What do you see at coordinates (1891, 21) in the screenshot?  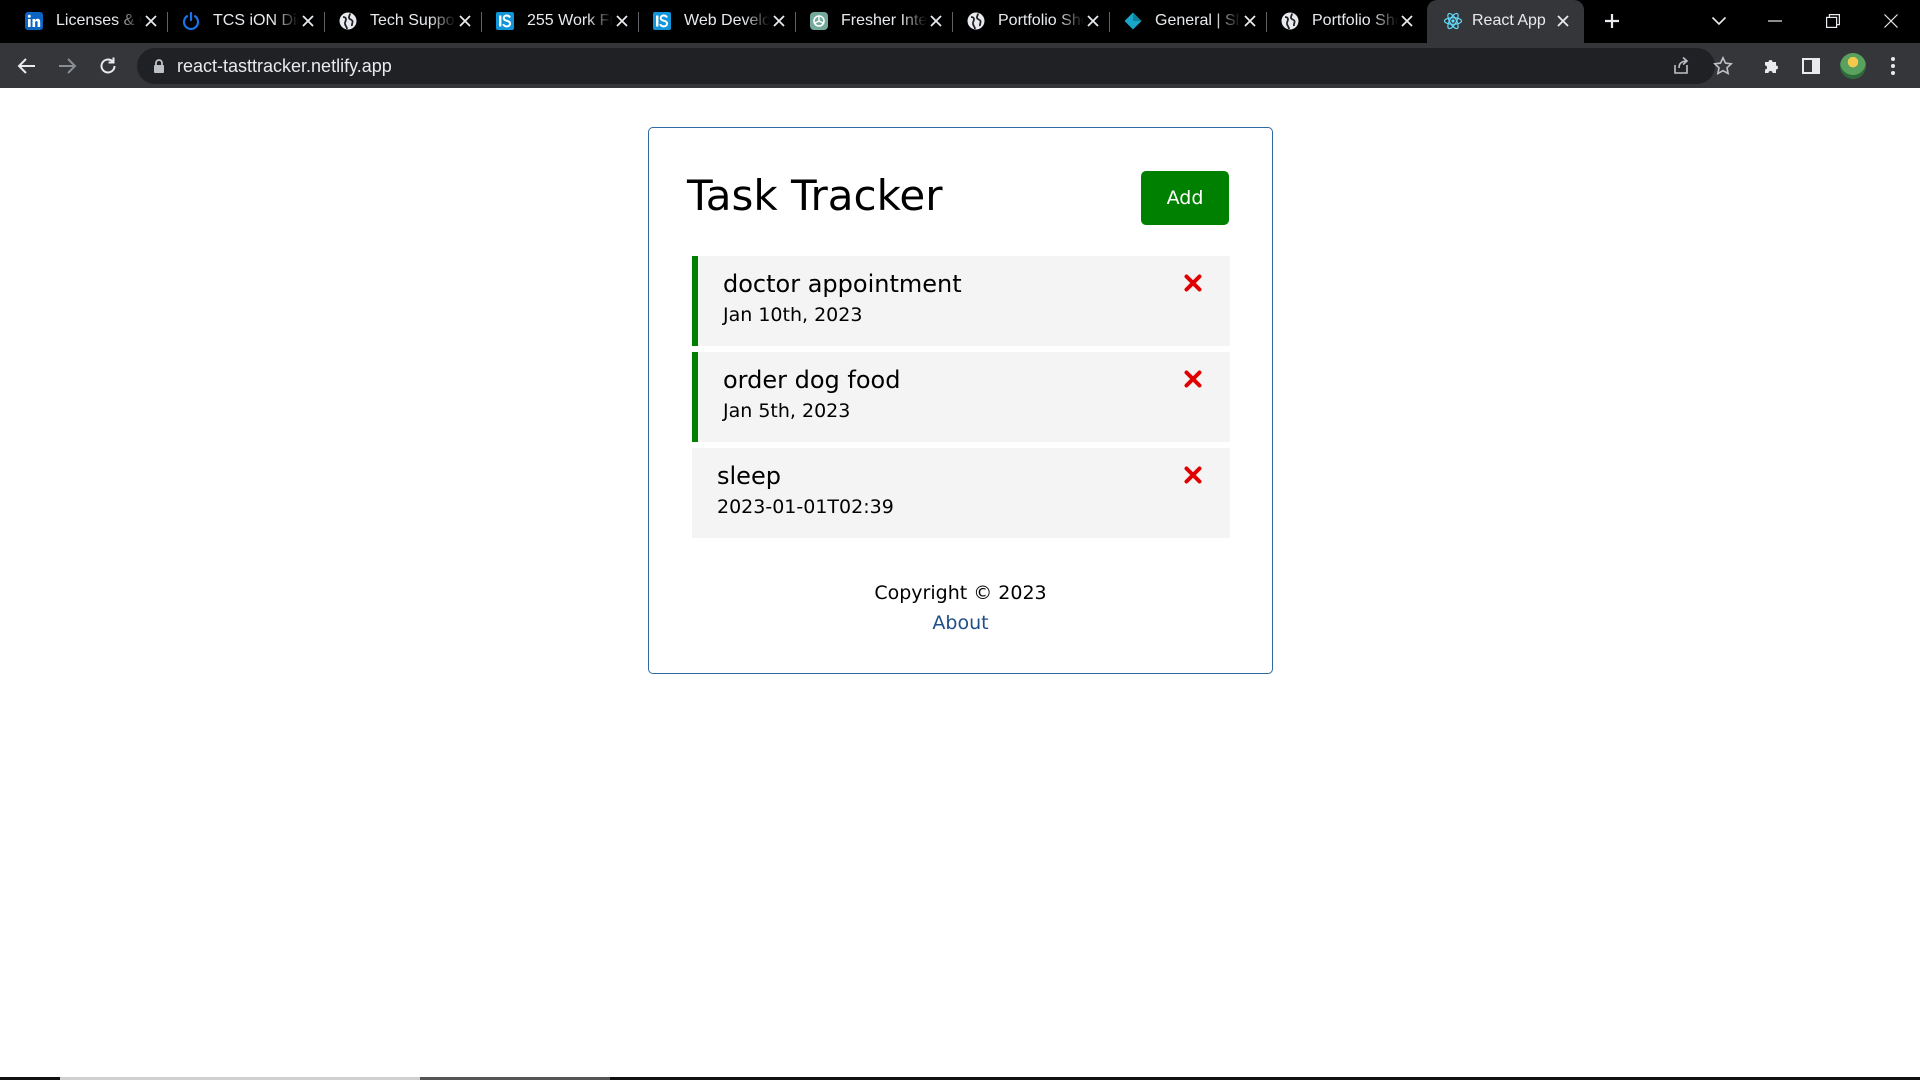 I see `close-window-icon` at bounding box center [1891, 21].